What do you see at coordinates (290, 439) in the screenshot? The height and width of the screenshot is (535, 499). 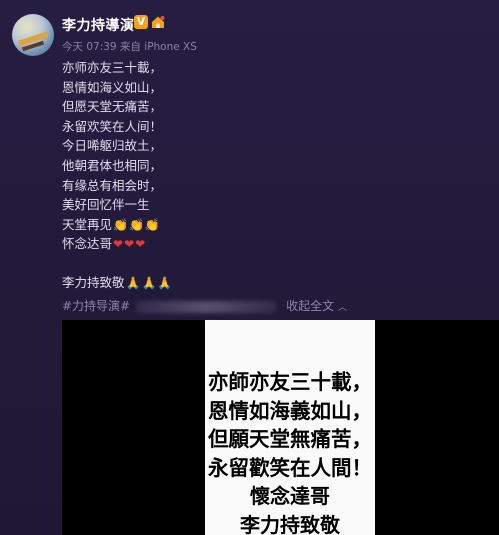 I see `image-text-line: 但願天堂無痛苦，` at bounding box center [290, 439].